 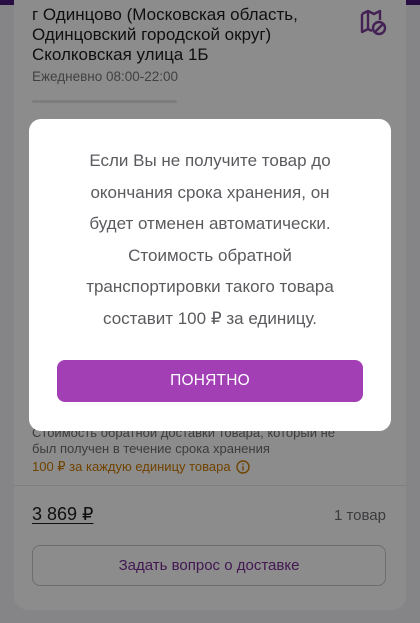 I want to click on dialog-line: составит 100 ₽ за единицу., so click(x=210, y=318).